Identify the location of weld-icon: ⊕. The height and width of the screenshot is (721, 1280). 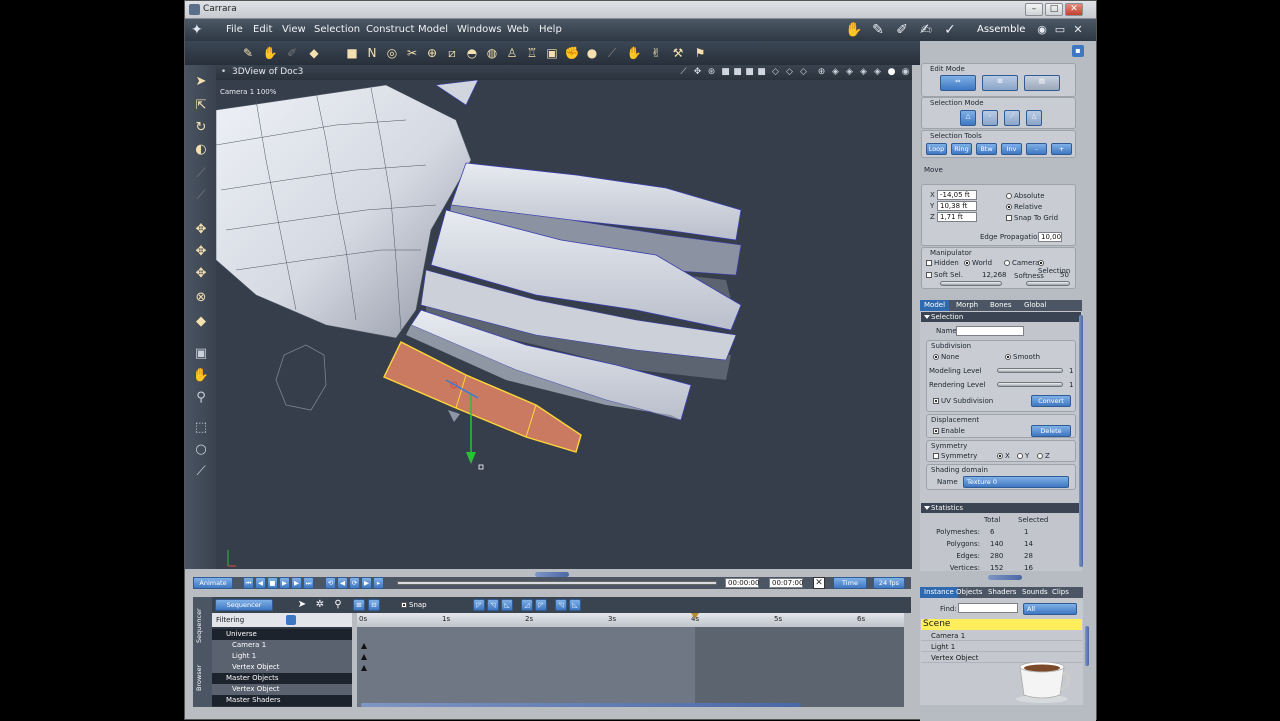
(432, 53).